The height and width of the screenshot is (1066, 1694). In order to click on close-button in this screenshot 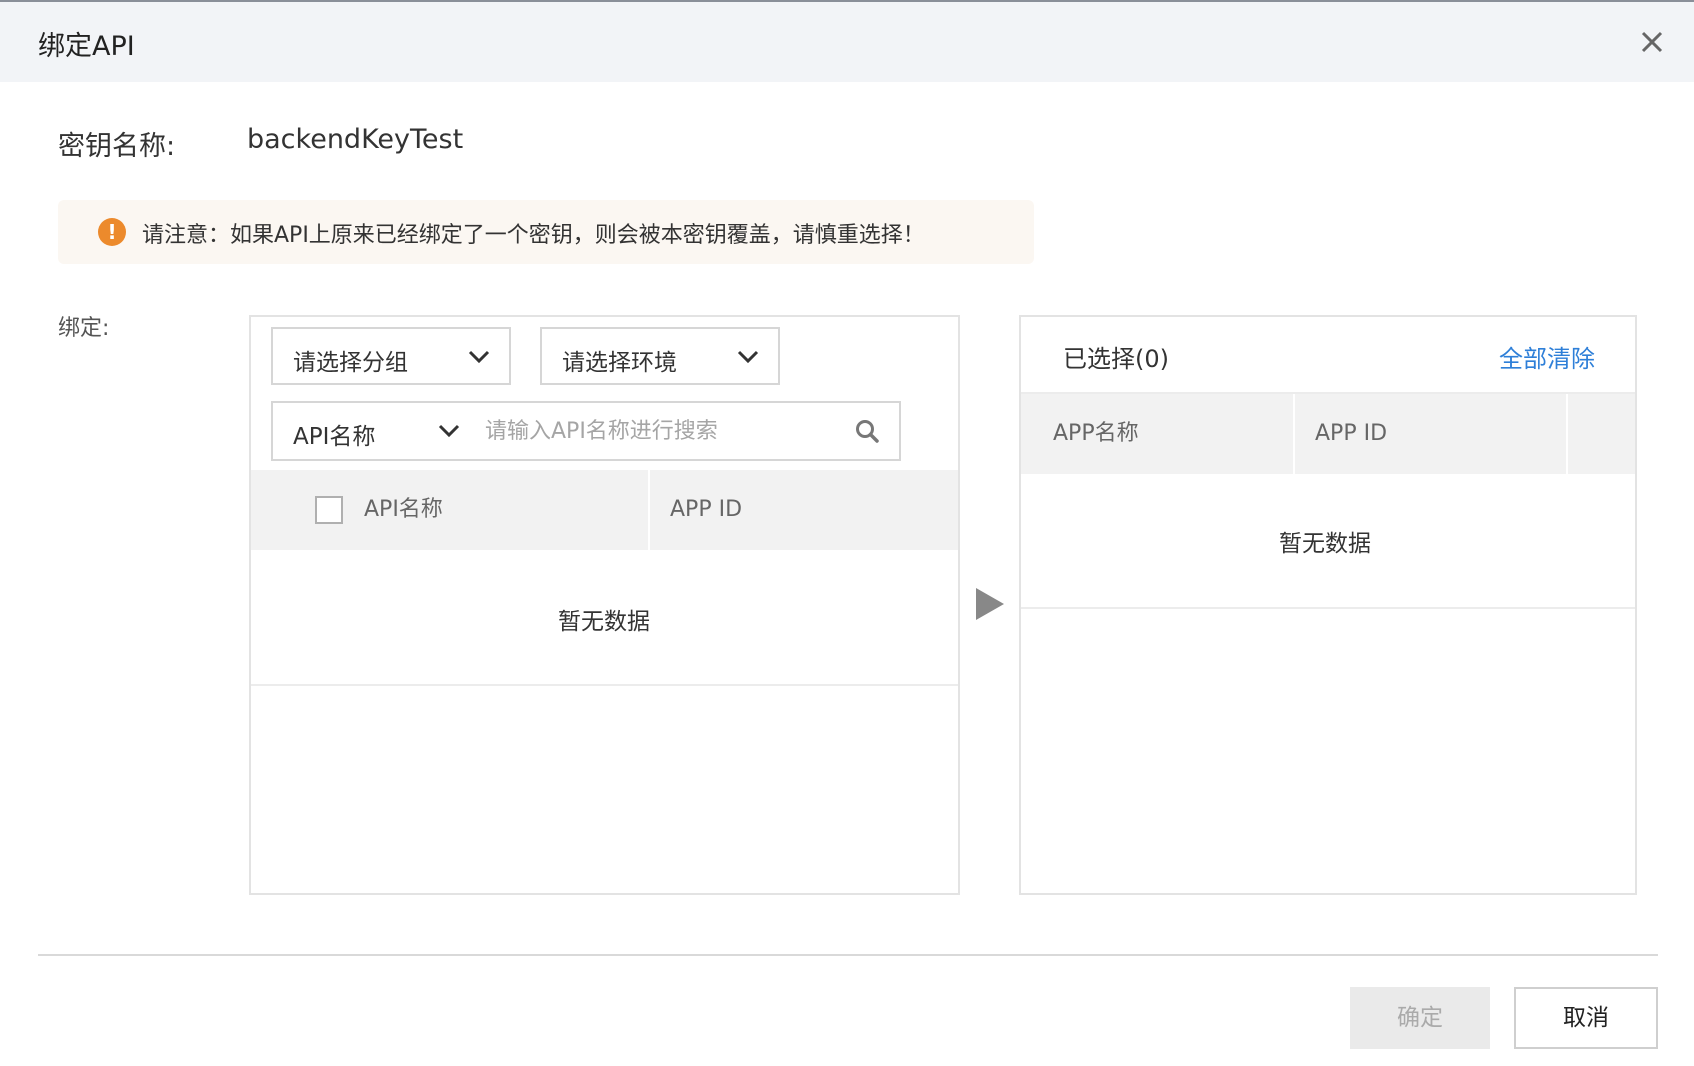, I will do `click(1652, 42)`.